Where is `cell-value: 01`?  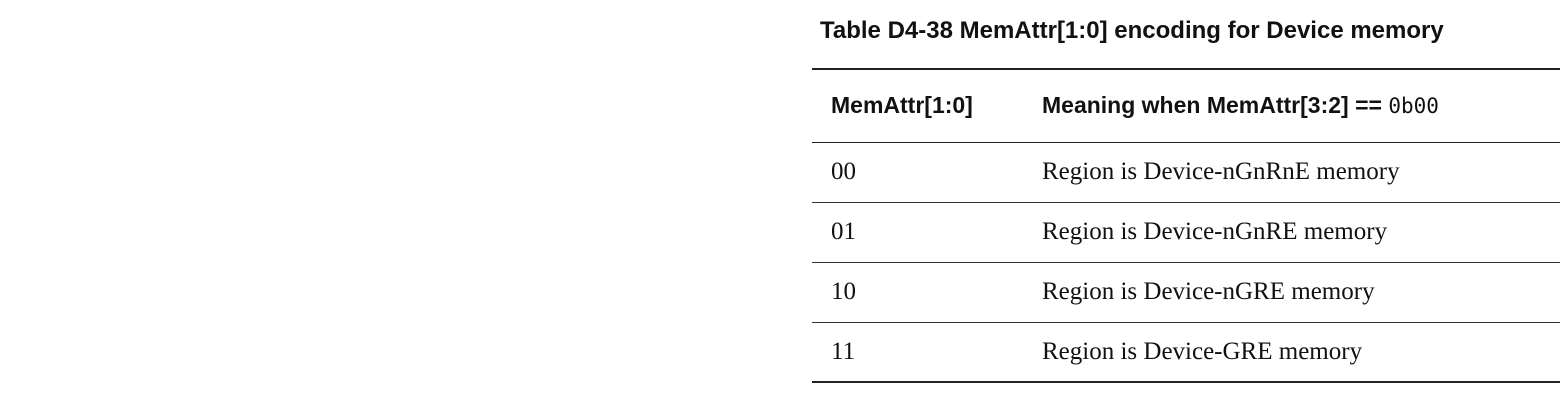 cell-value: 01 is located at coordinates (843, 231).